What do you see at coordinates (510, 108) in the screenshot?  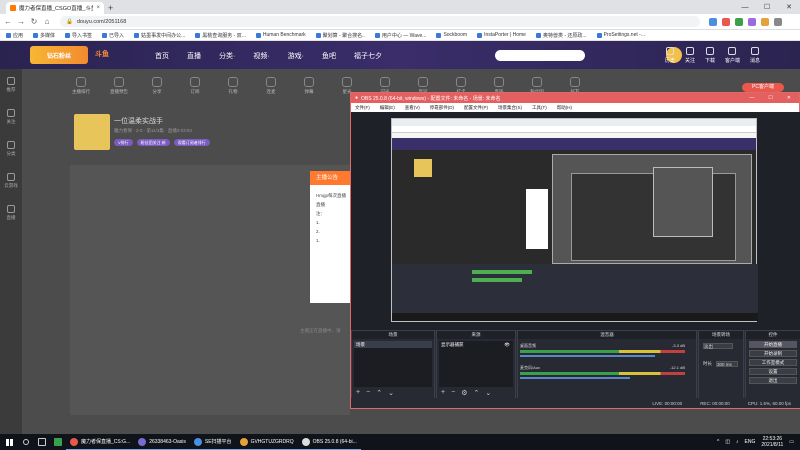 I see `obs-menu-item: 场景集合(S)` at bounding box center [510, 108].